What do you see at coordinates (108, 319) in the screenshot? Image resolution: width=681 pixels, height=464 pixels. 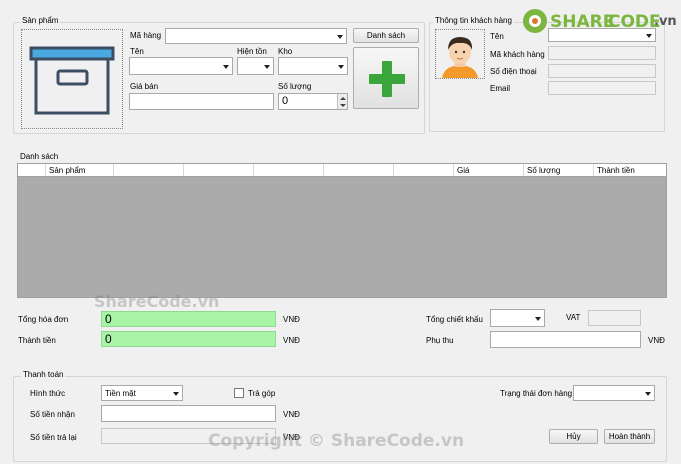 I see `invoice-total-value: 0` at bounding box center [108, 319].